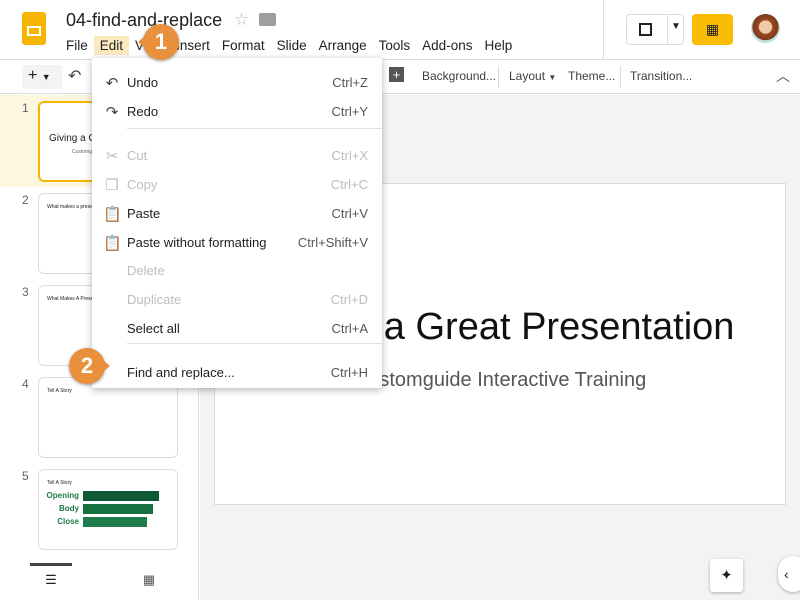 The image size is (800, 600). Describe the element at coordinates (144, 213) in the screenshot. I see `menu-item-label: Paste` at that location.